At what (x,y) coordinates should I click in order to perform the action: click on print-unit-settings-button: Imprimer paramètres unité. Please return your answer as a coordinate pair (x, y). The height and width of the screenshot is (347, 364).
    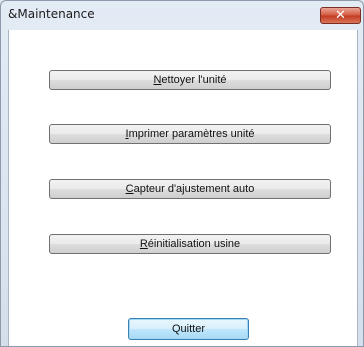
    Looking at the image, I should click on (190, 134).